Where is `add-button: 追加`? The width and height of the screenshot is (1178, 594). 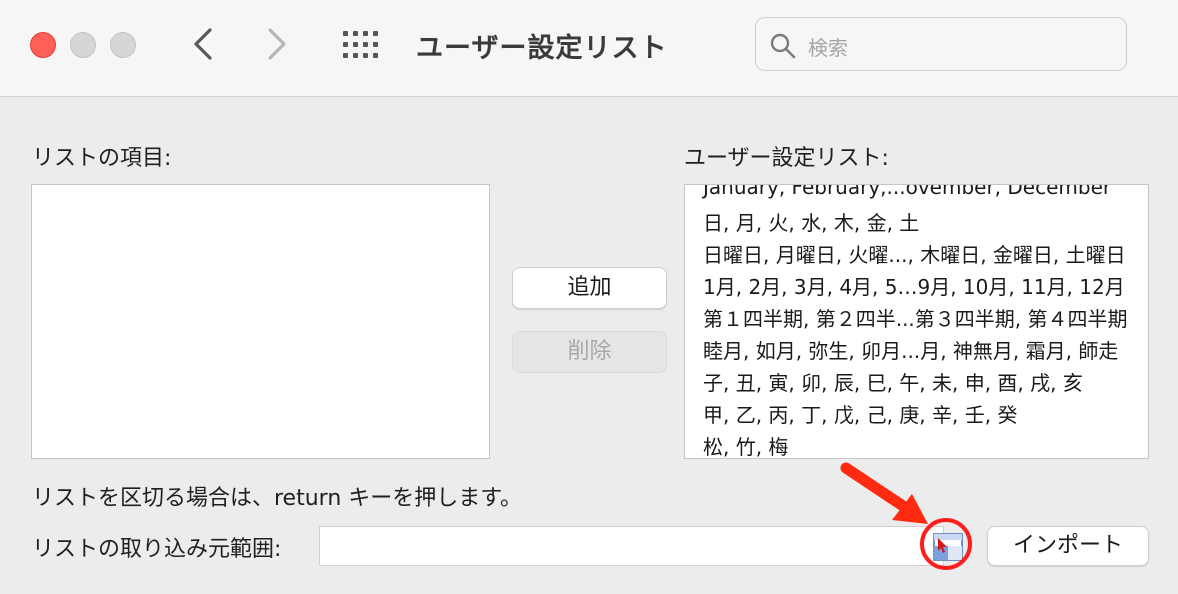 add-button: 追加 is located at coordinates (589, 288).